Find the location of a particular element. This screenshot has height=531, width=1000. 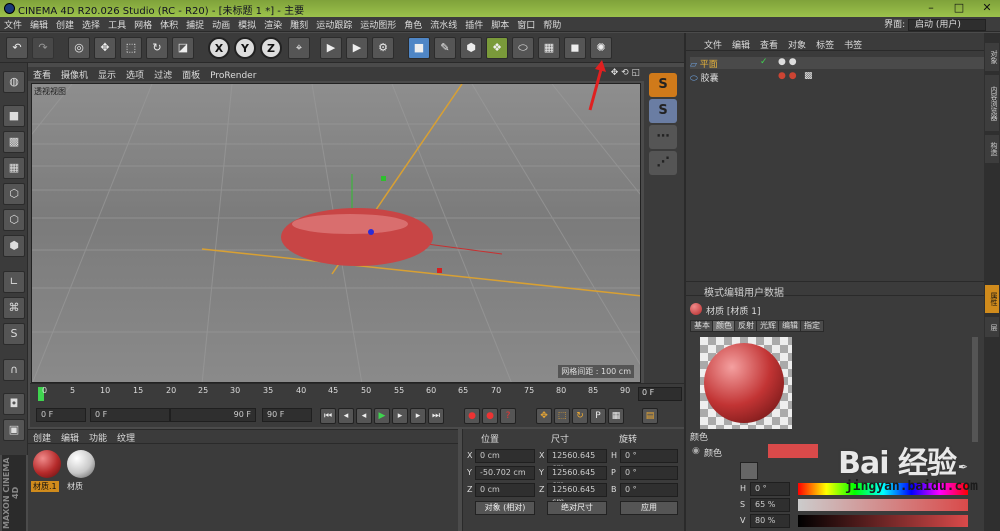

size-z-field: 12560.645 cm is located at coordinates (577, 494).